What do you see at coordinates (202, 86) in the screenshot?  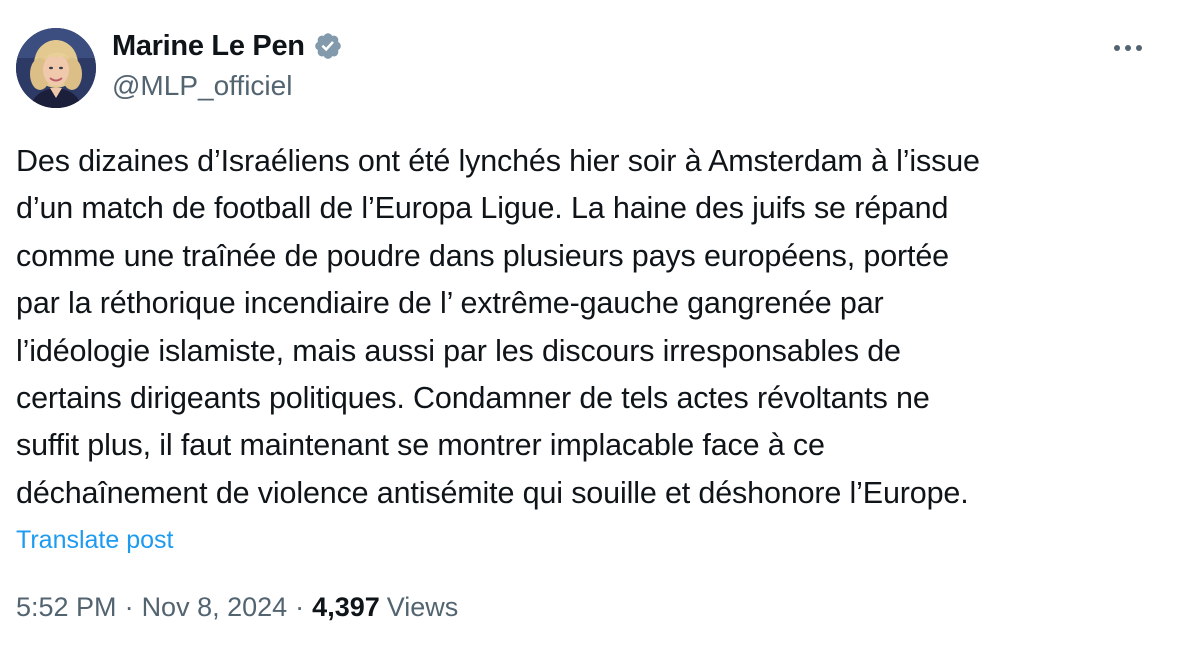 I see `author-handle: @MLP_officiel` at bounding box center [202, 86].